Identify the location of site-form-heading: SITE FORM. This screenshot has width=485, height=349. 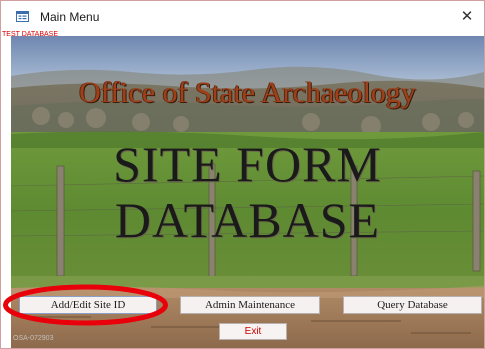
(247, 164).